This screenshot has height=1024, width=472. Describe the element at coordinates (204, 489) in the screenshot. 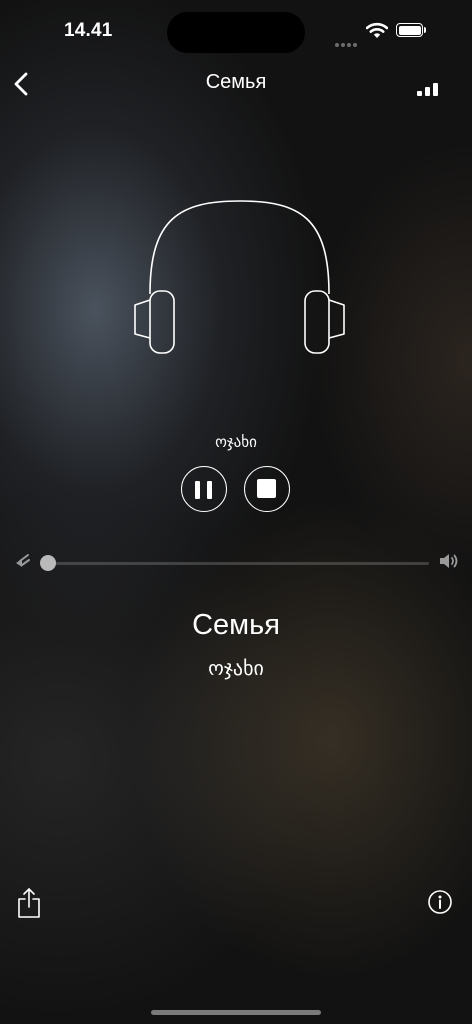

I see `pause-button` at that location.